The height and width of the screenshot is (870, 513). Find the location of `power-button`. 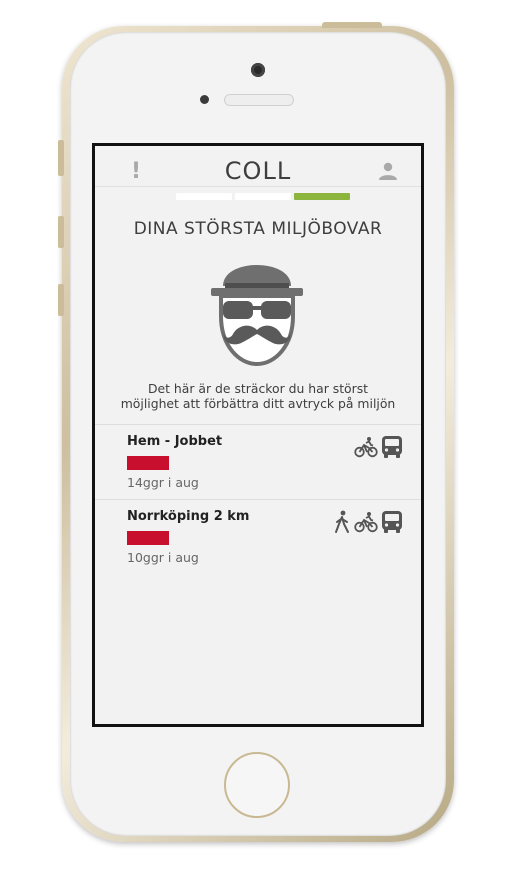

power-button is located at coordinates (352, 25).